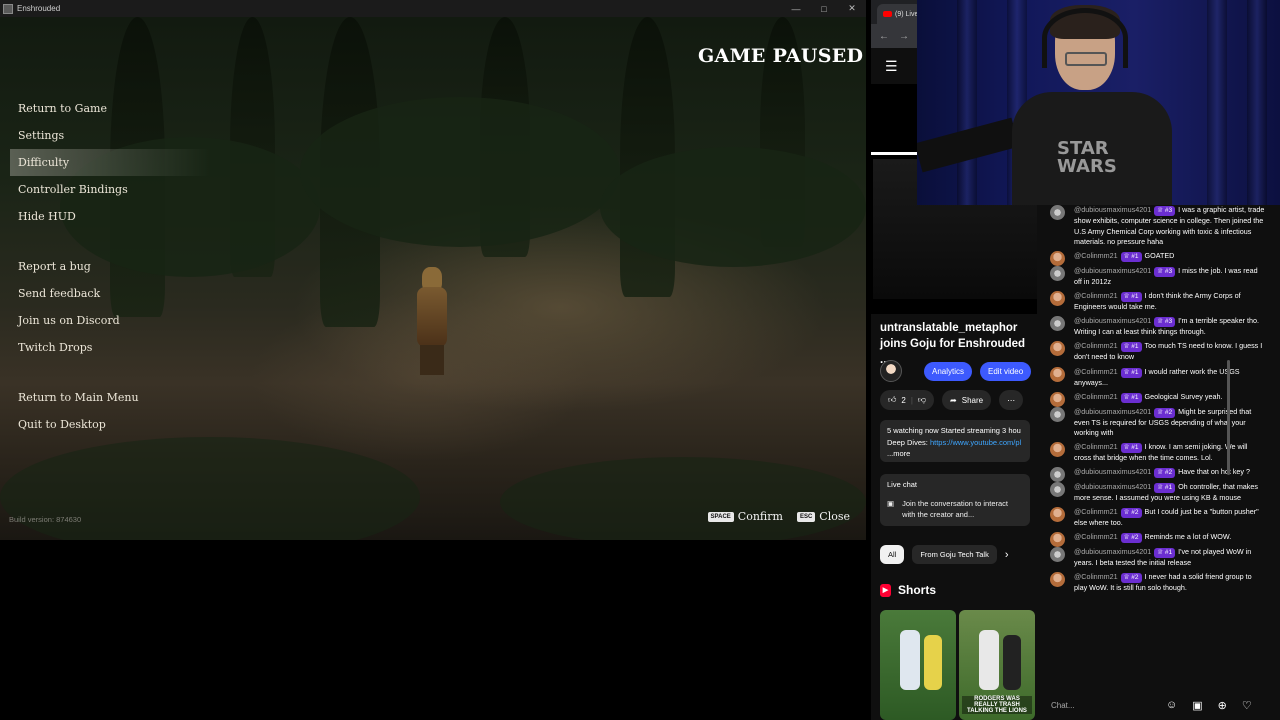 The height and width of the screenshot is (720, 1280). Describe the element at coordinates (39, 8) in the screenshot. I see `window-title: Enshrouded` at that location.